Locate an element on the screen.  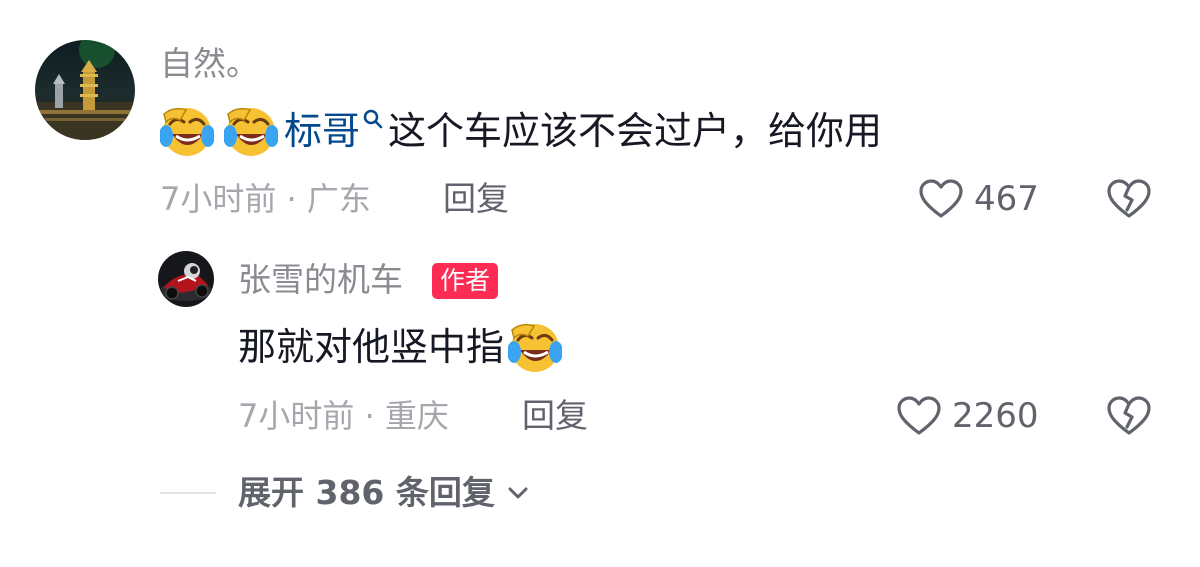
author-avatar is located at coordinates (186, 279).